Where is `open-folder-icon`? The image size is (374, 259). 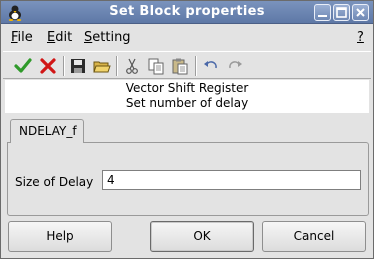 open-folder-icon is located at coordinates (102, 67).